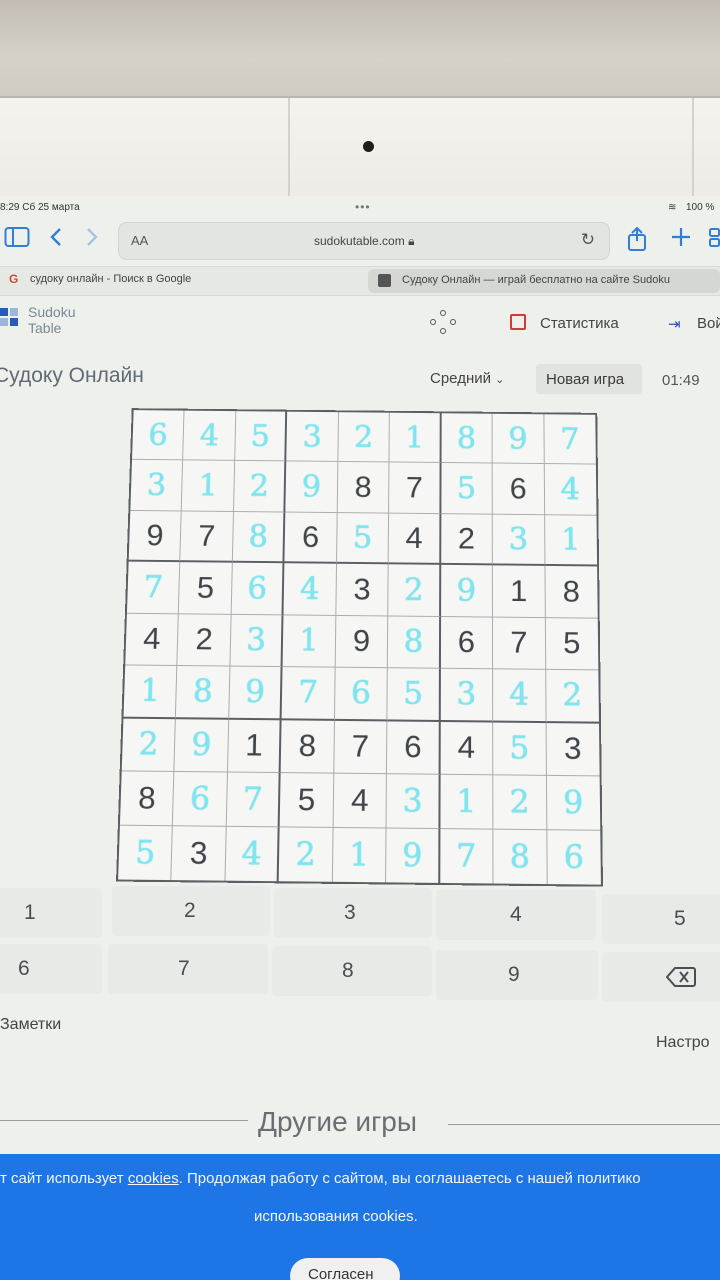 This screenshot has width=720, height=1280. Describe the element at coordinates (362, 590) in the screenshot. I see `sudoku-cell-r4c5: 3` at that location.